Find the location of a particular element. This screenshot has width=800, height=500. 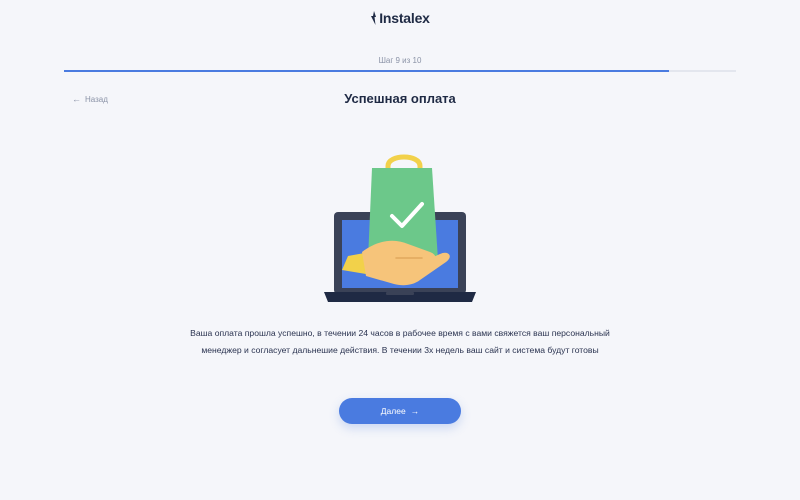

logo-icon is located at coordinates (374, 19).